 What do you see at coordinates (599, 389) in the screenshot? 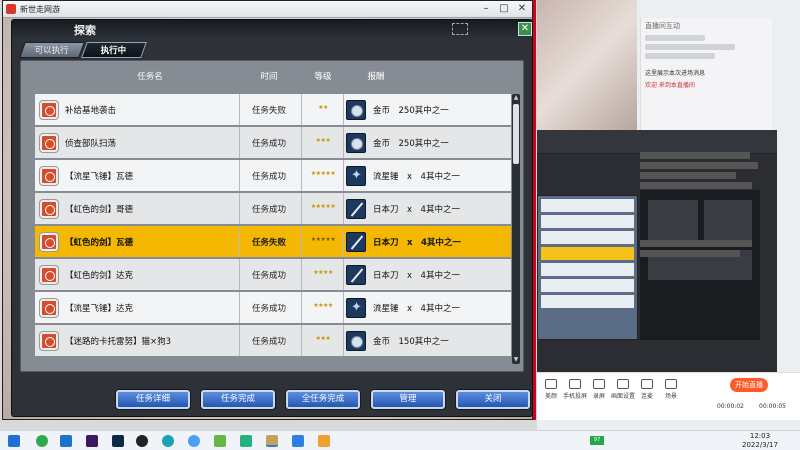
I see `tool-record: 录屏` at bounding box center [599, 389].